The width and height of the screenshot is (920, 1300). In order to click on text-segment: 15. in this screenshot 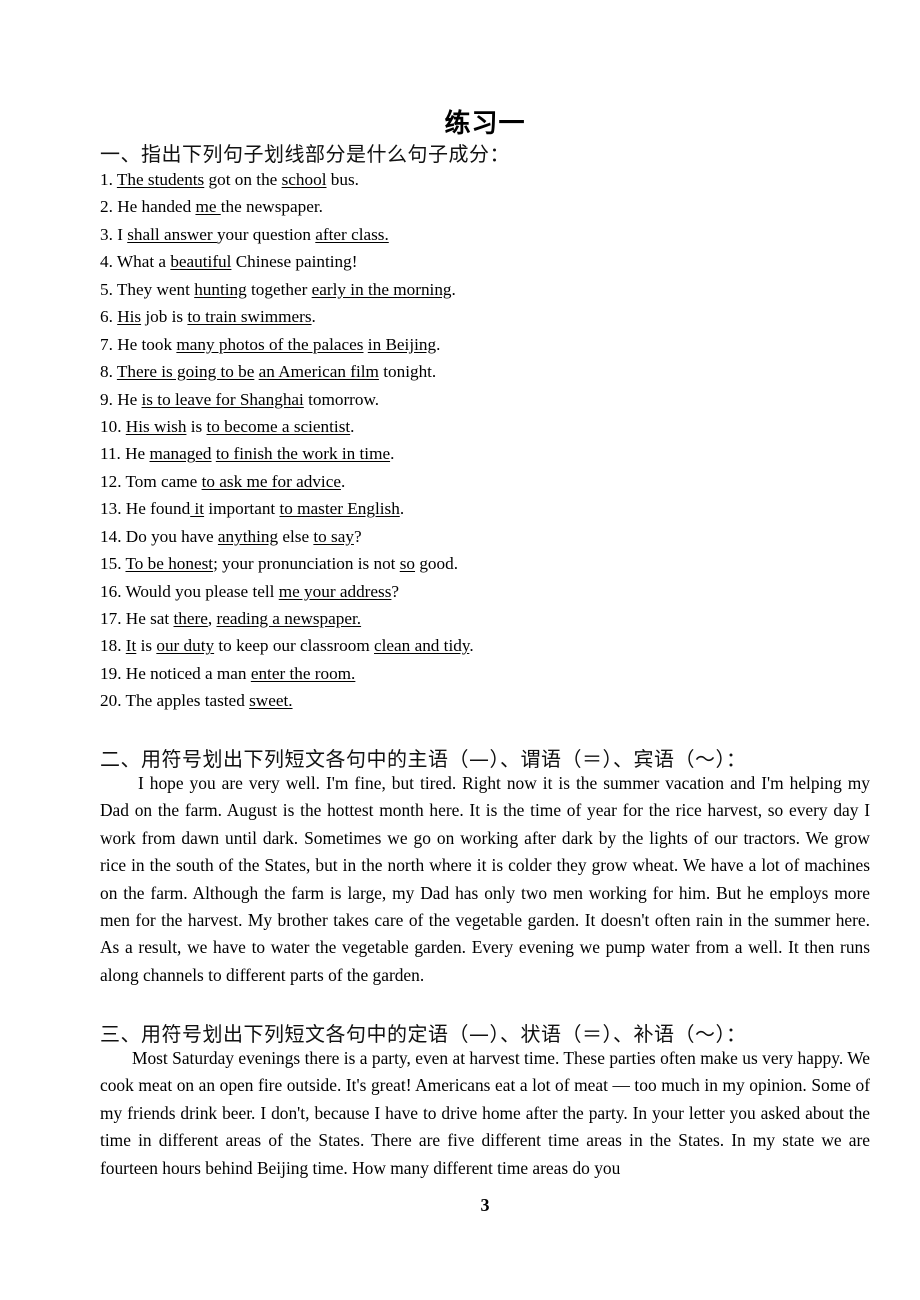, I will do `click(113, 564)`.